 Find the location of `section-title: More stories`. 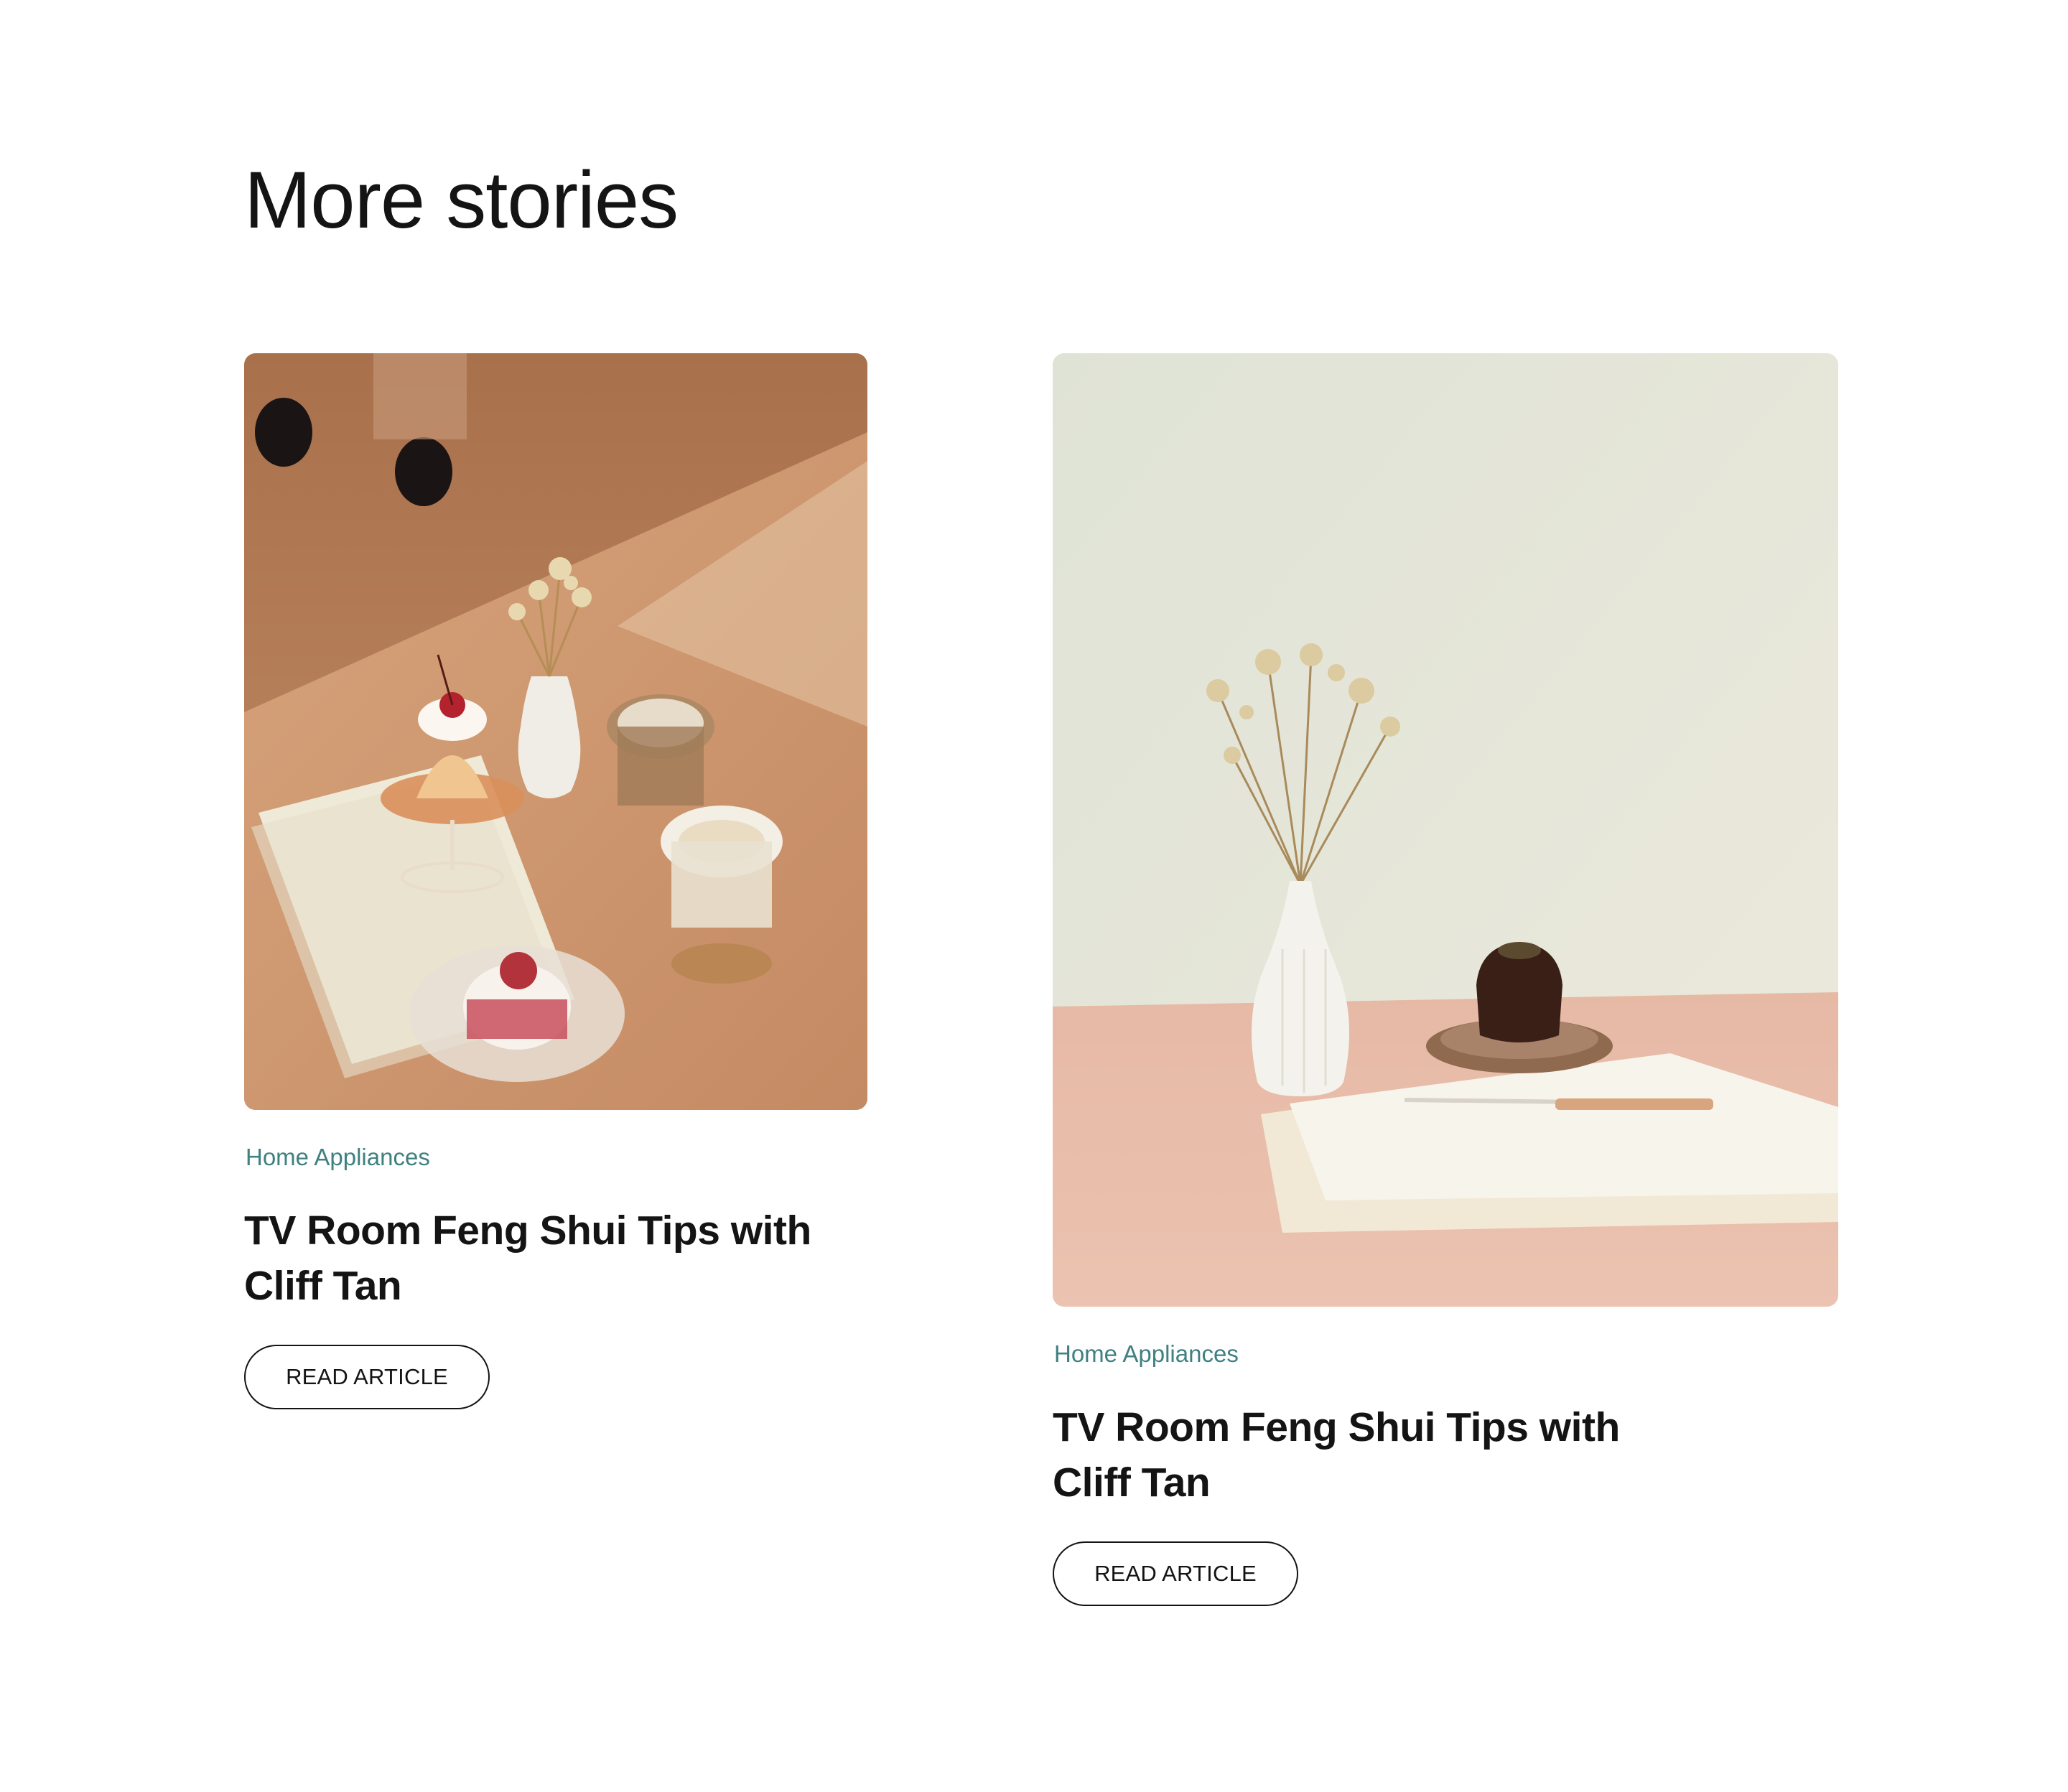

section-title: More stories is located at coordinates (461, 200).